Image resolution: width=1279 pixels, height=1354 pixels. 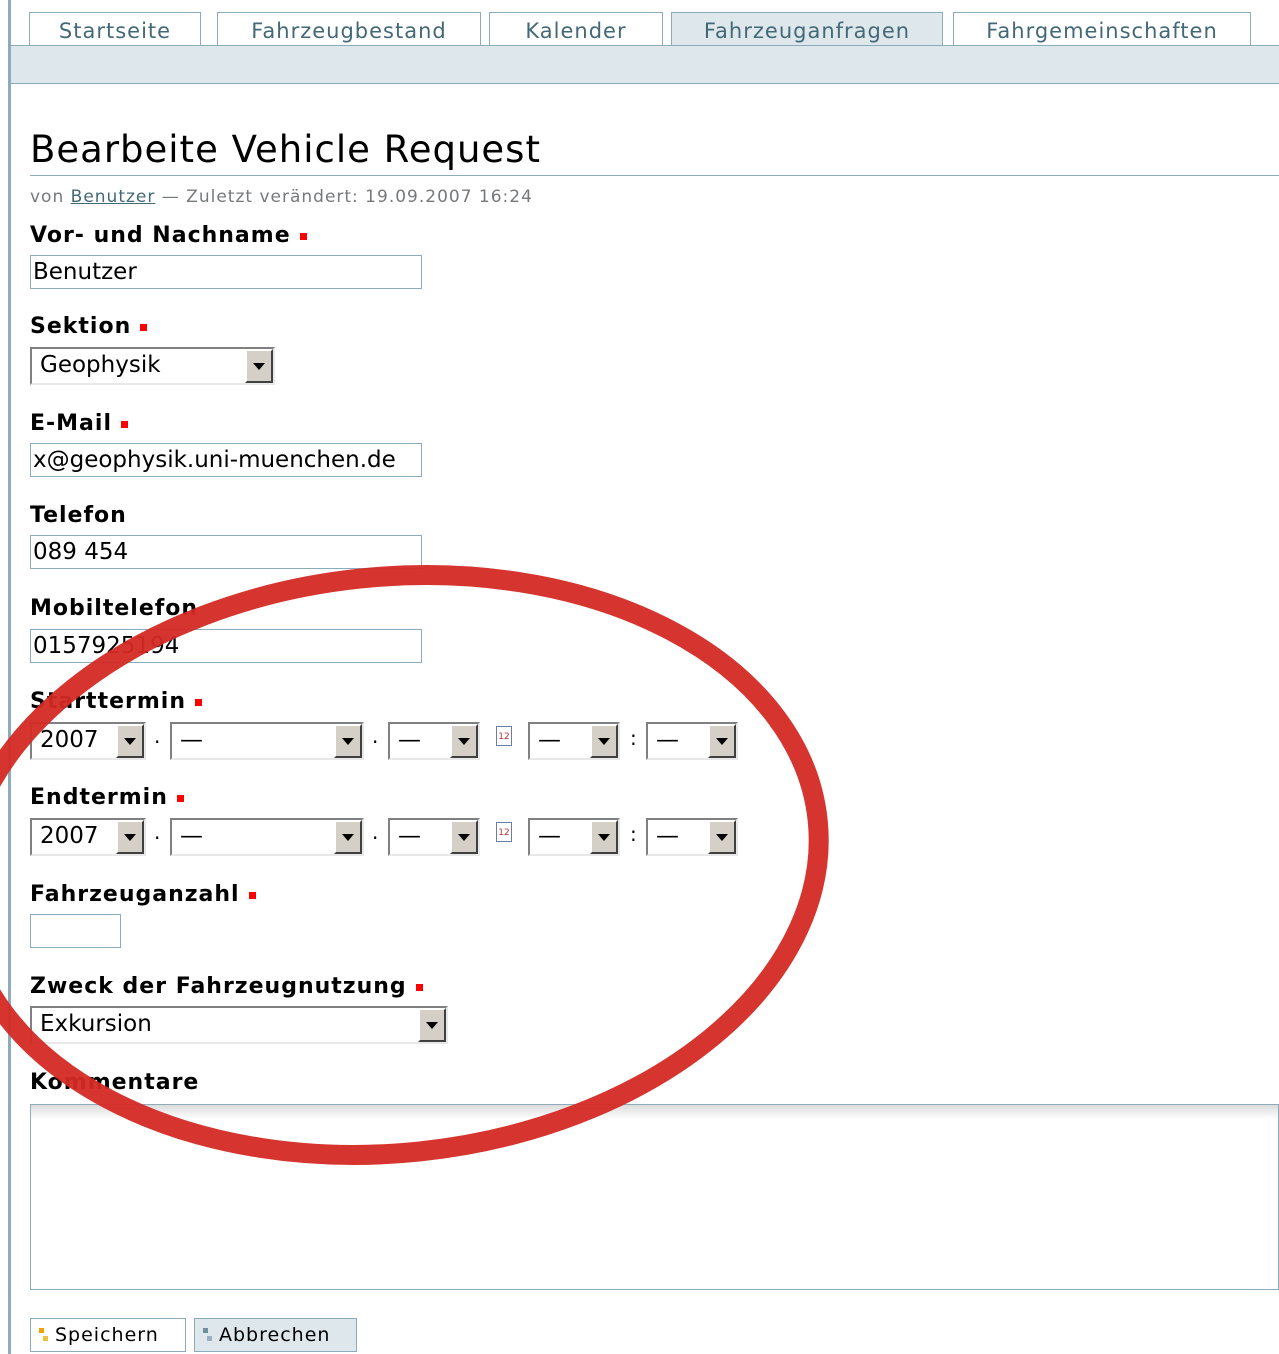 I want to click on author-link: Benutzer, so click(x=113, y=197).